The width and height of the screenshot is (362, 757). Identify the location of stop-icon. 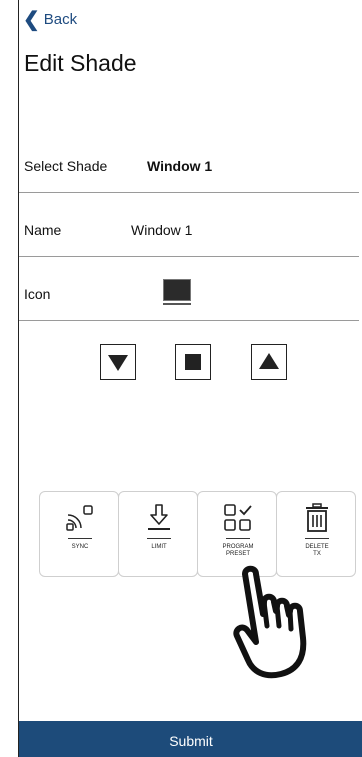
(193, 362).